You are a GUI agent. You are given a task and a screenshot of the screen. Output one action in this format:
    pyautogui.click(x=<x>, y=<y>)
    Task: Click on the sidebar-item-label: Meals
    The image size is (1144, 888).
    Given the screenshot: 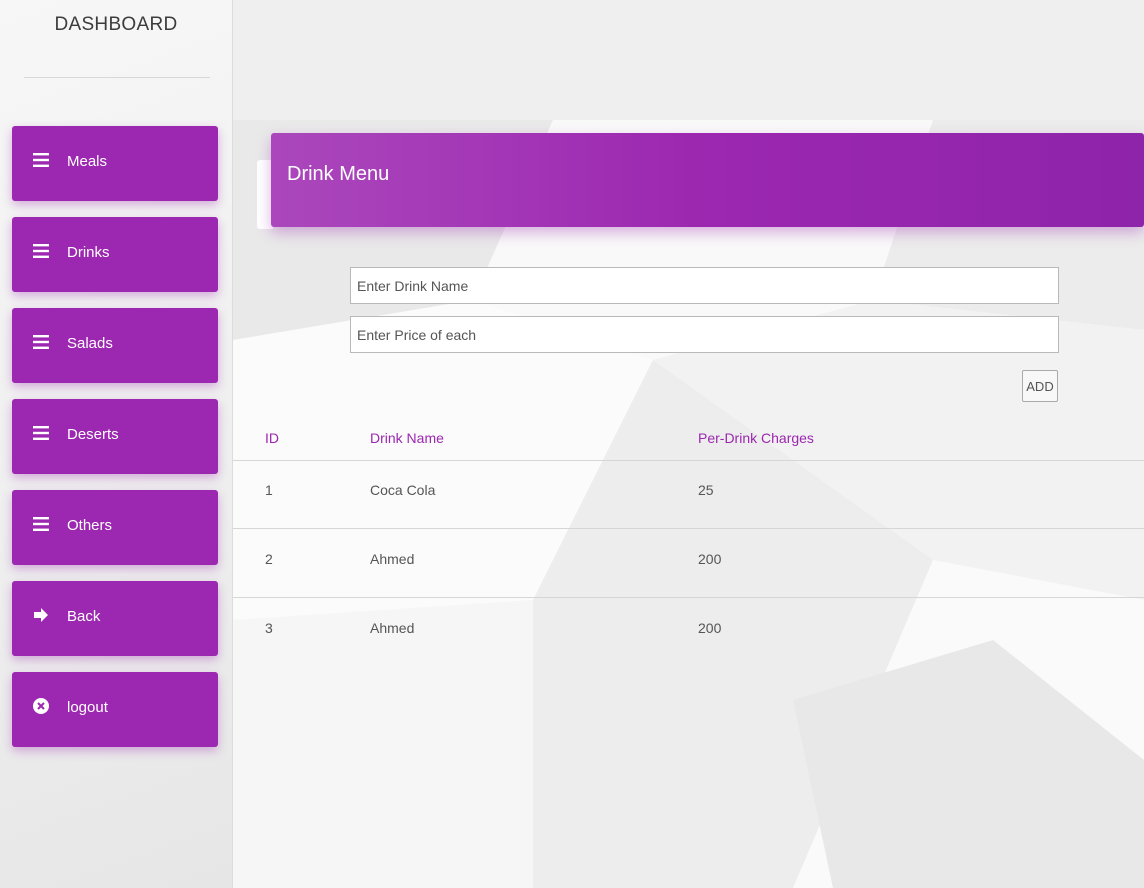 What is the action you would take?
    pyautogui.click(x=87, y=161)
    